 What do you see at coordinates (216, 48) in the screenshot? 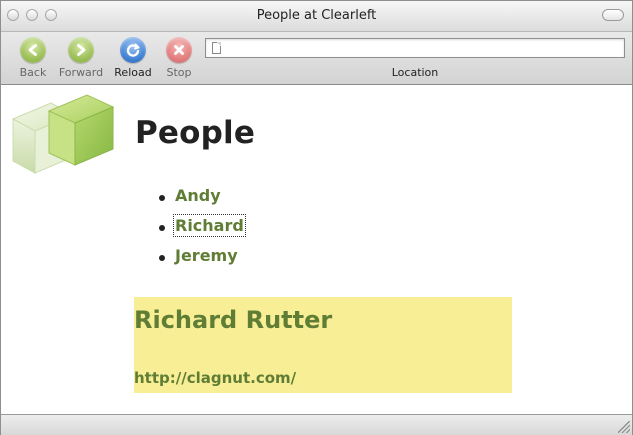
I see `page-icon` at bounding box center [216, 48].